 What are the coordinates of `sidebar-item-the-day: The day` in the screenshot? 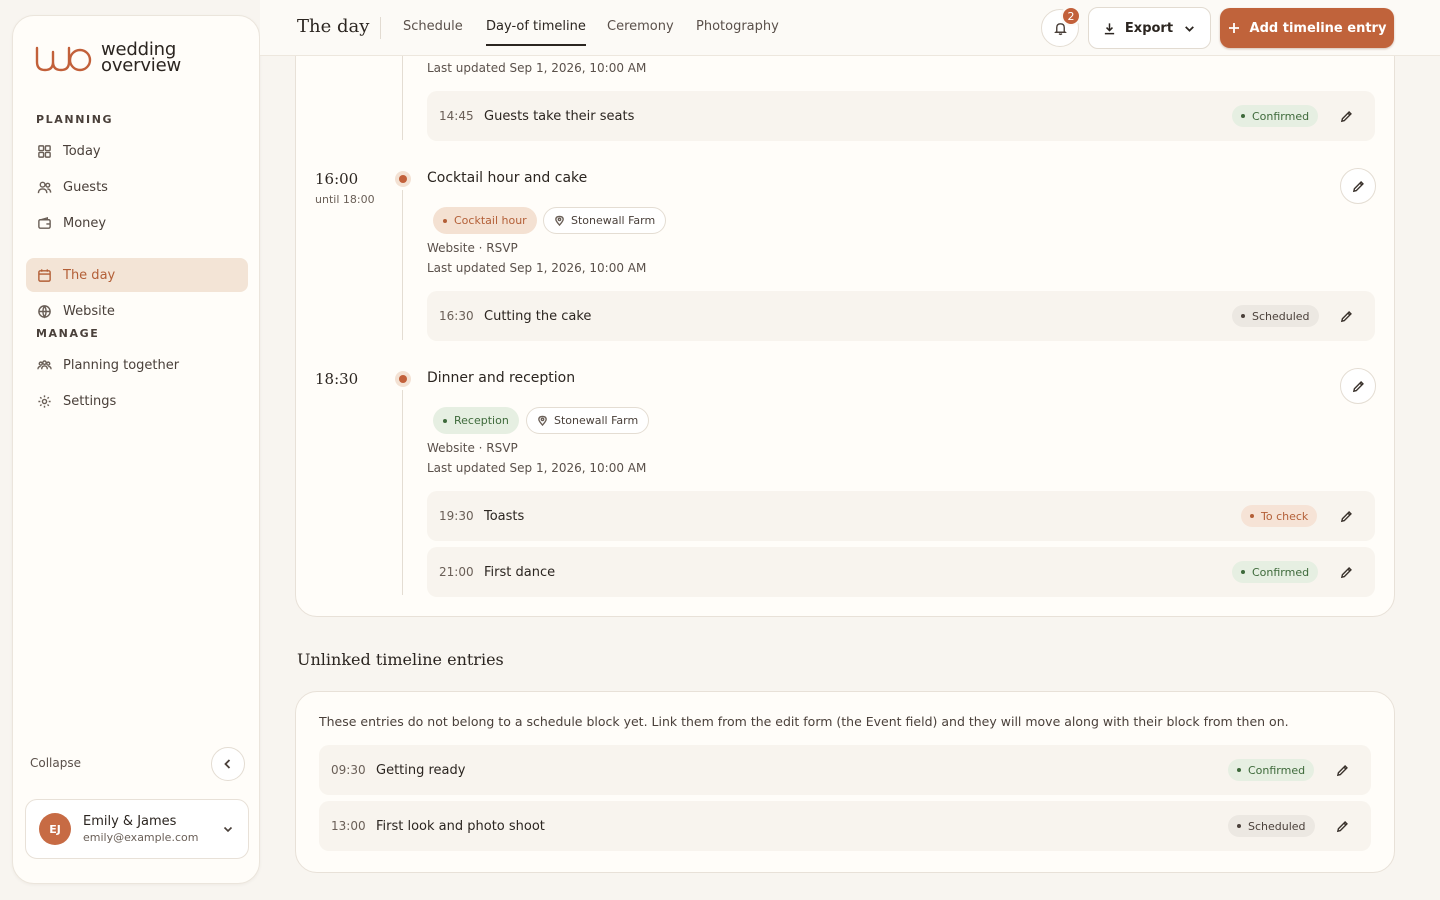 It's located at (137, 275).